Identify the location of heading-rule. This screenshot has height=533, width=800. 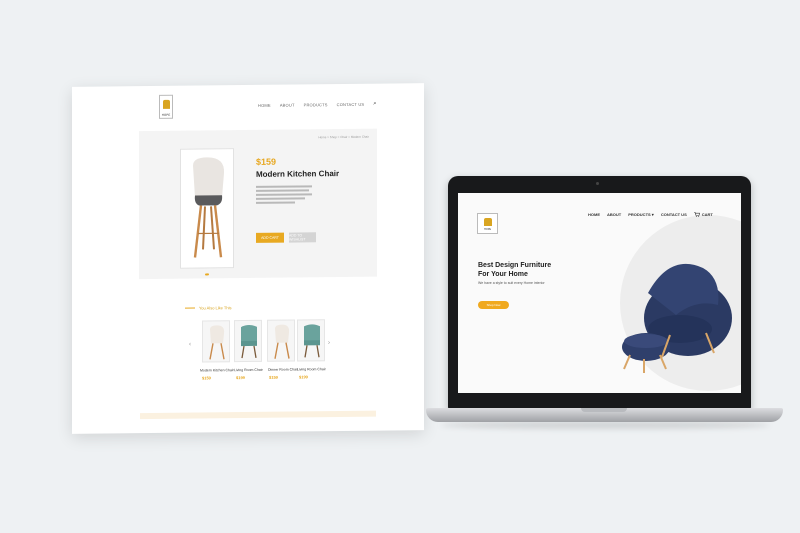
(190, 308).